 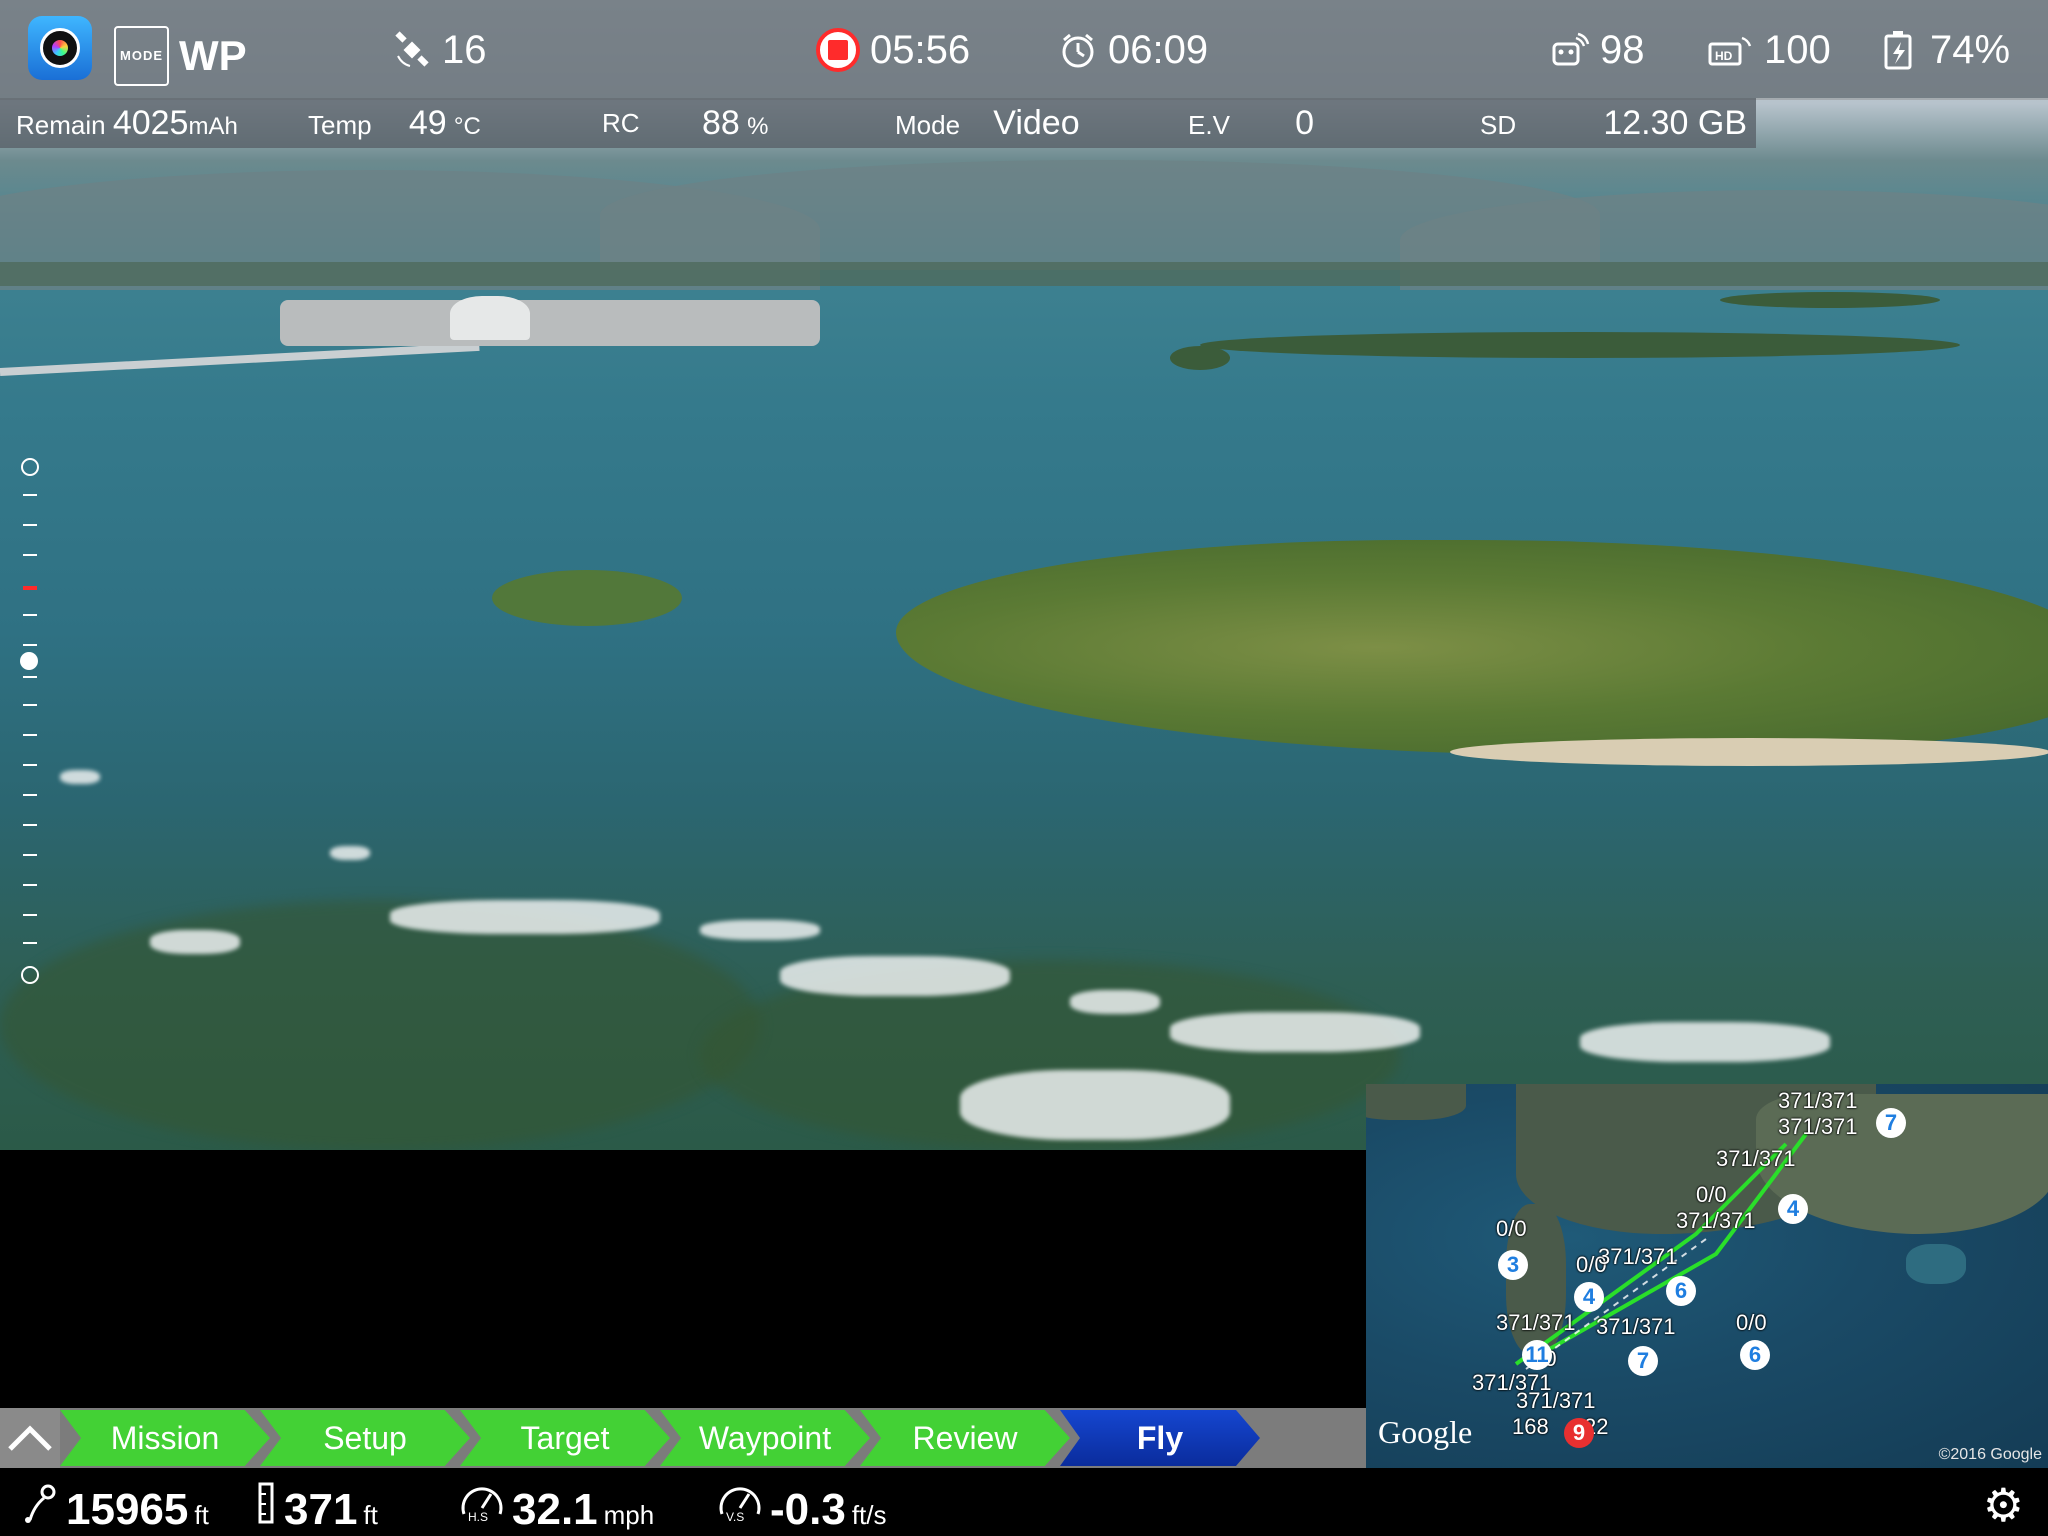 I want to click on altitude-value: 371, so click(x=321, y=1509).